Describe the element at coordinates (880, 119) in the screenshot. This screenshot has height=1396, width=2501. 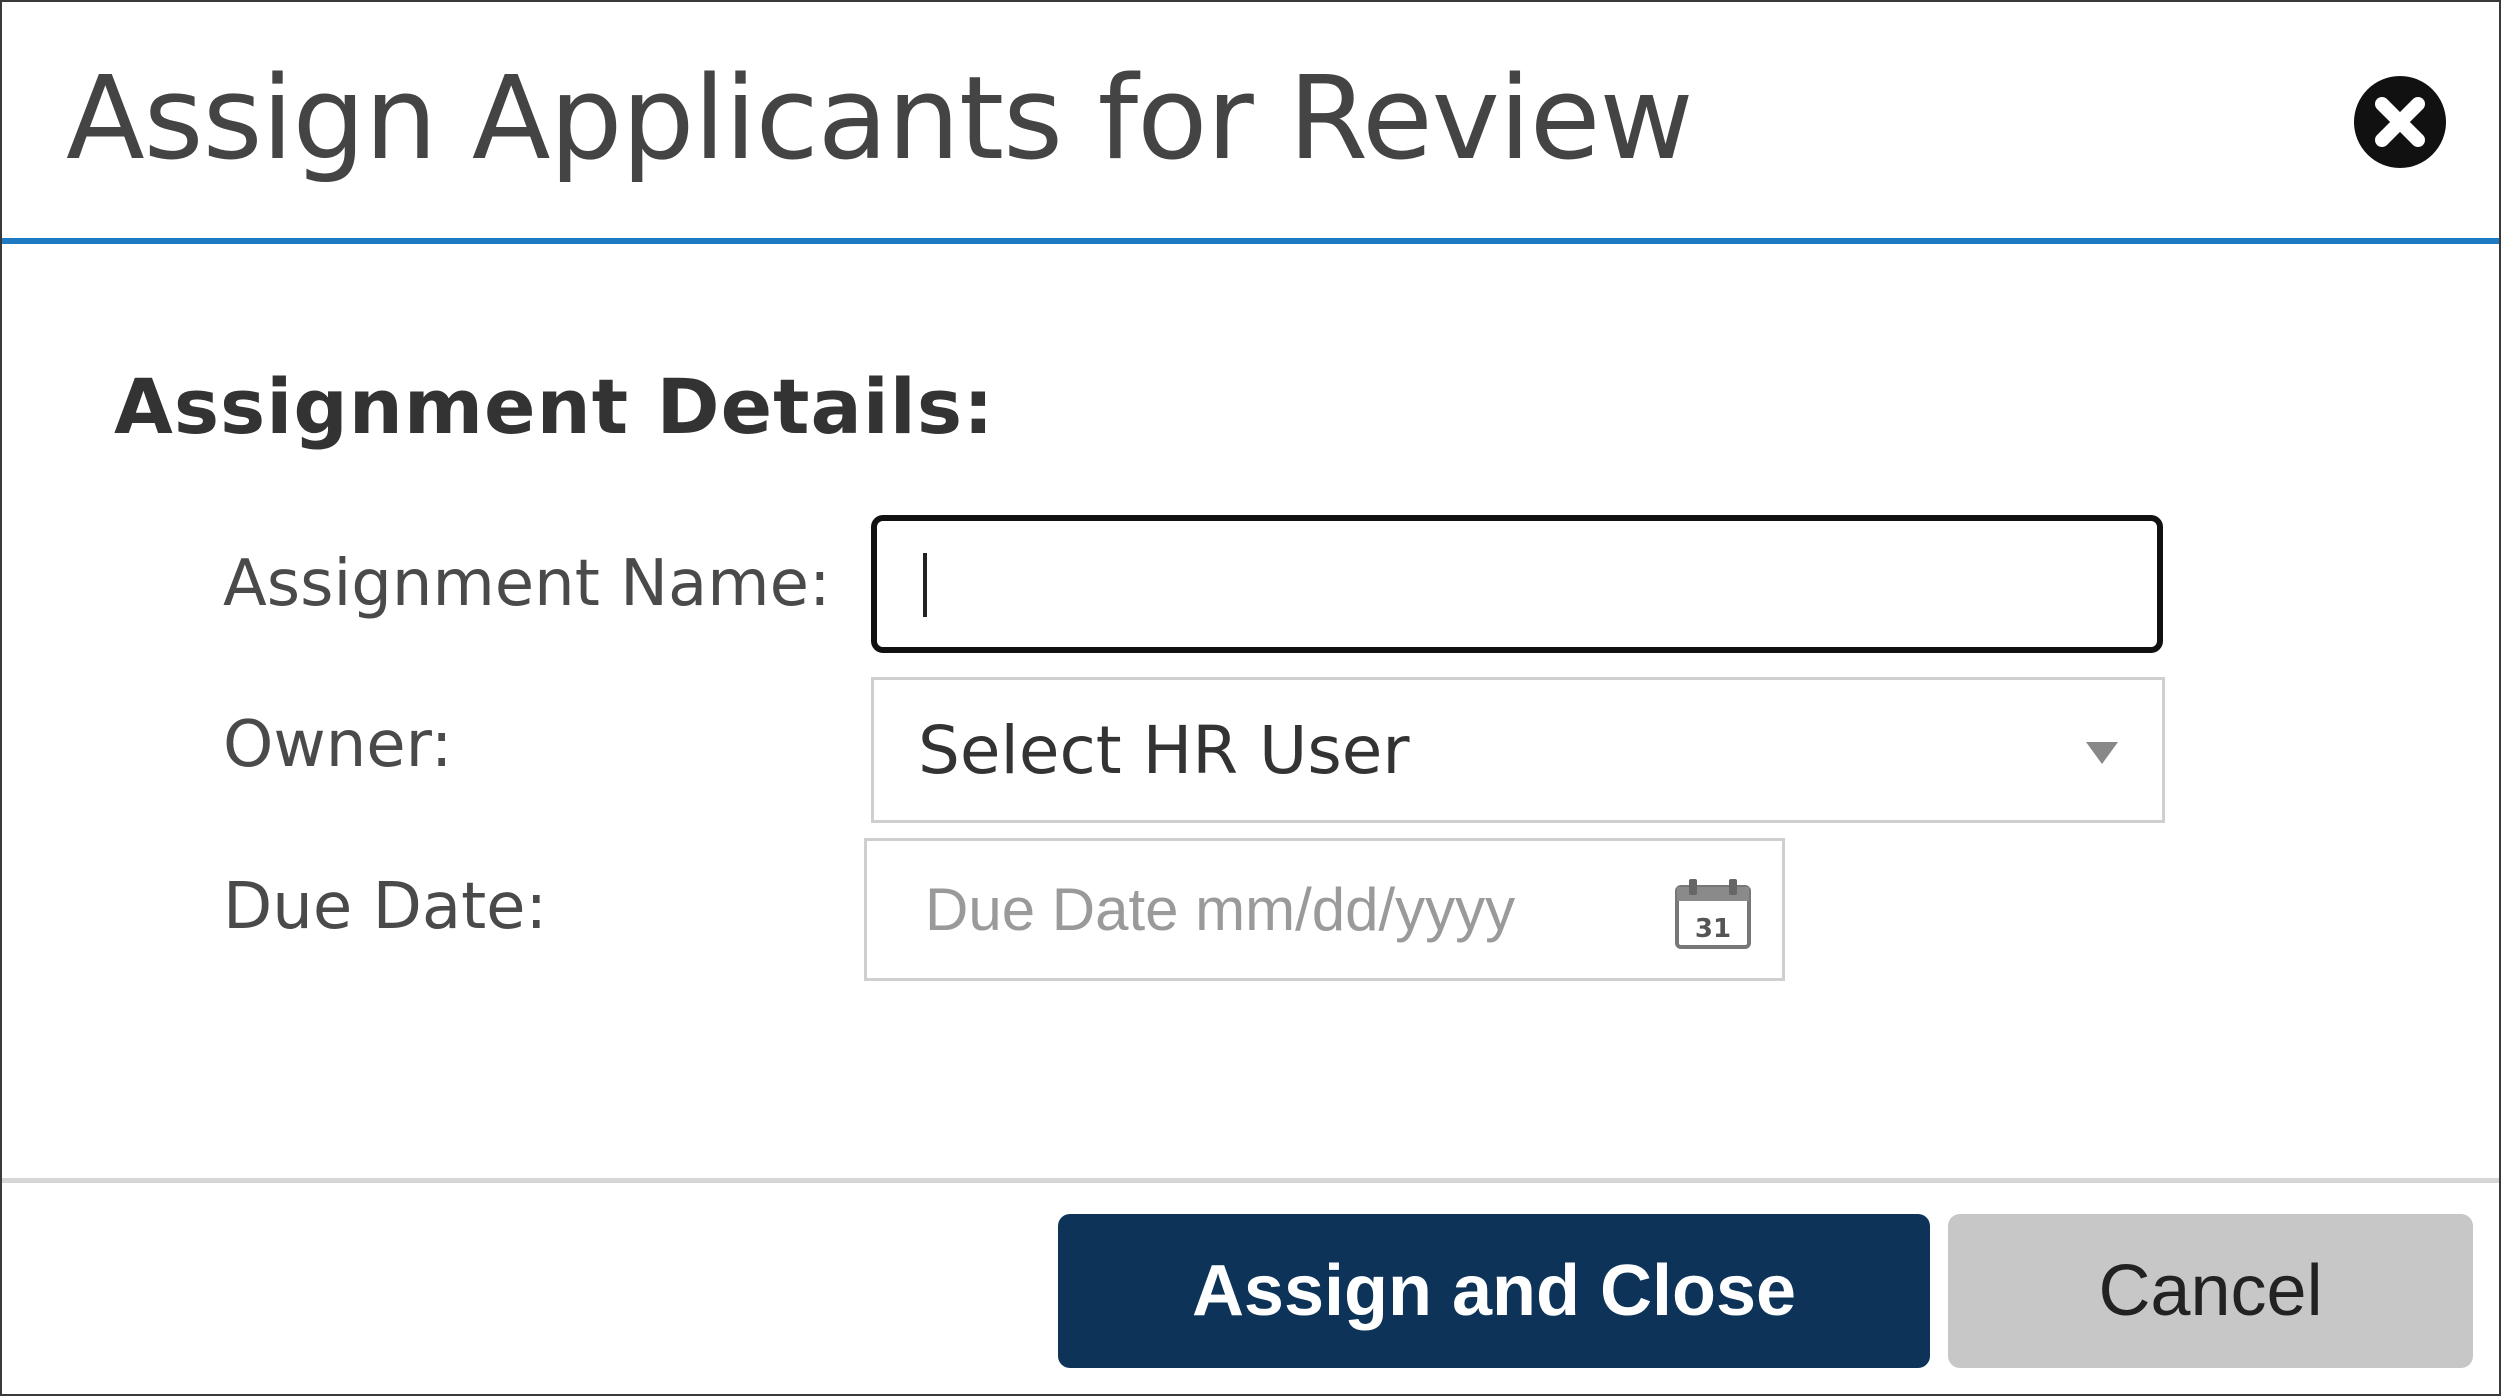
I see `dialog-title: Assign Applicants for Review` at that location.